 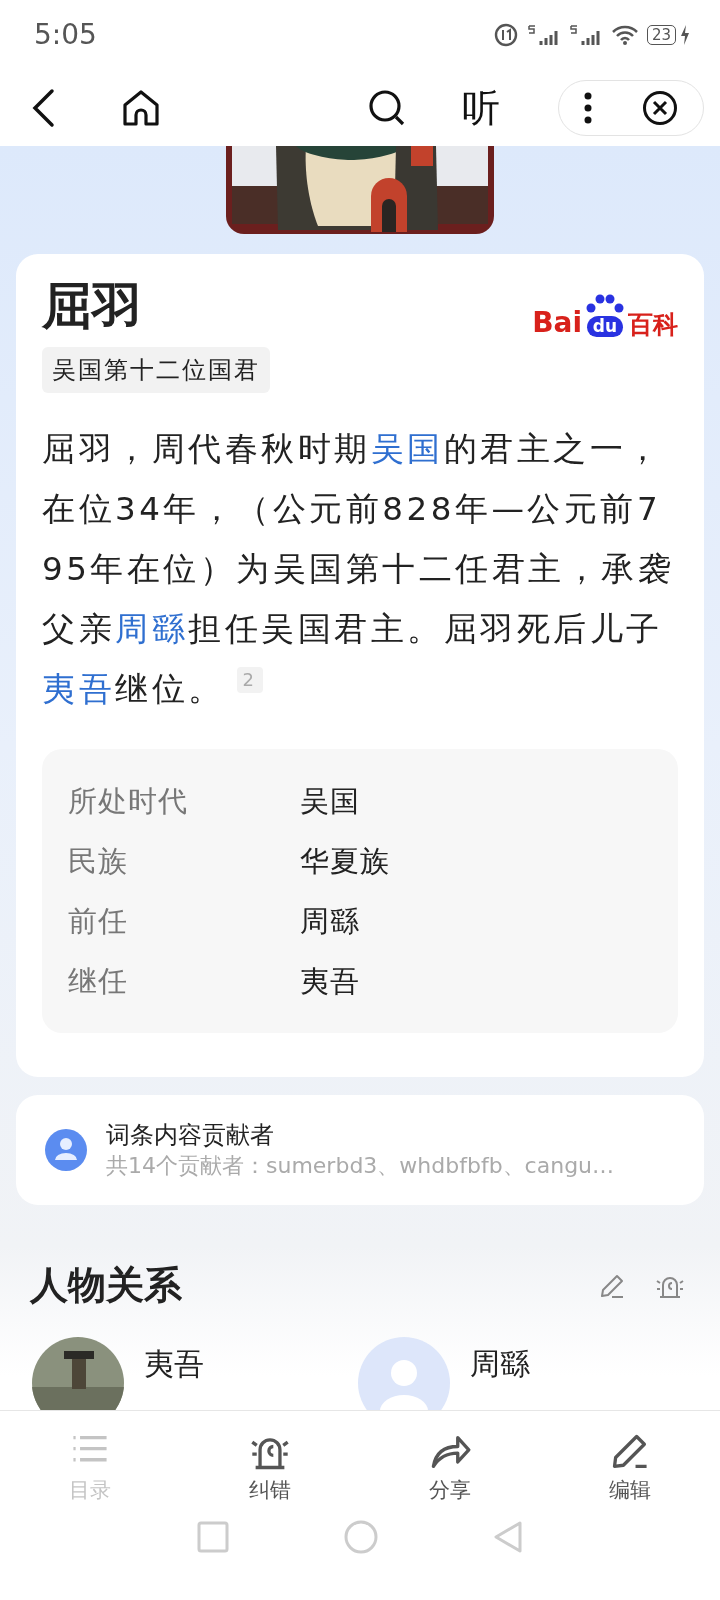 What do you see at coordinates (98, 921) in the screenshot?
I see `infobox-label: 前任` at bounding box center [98, 921].